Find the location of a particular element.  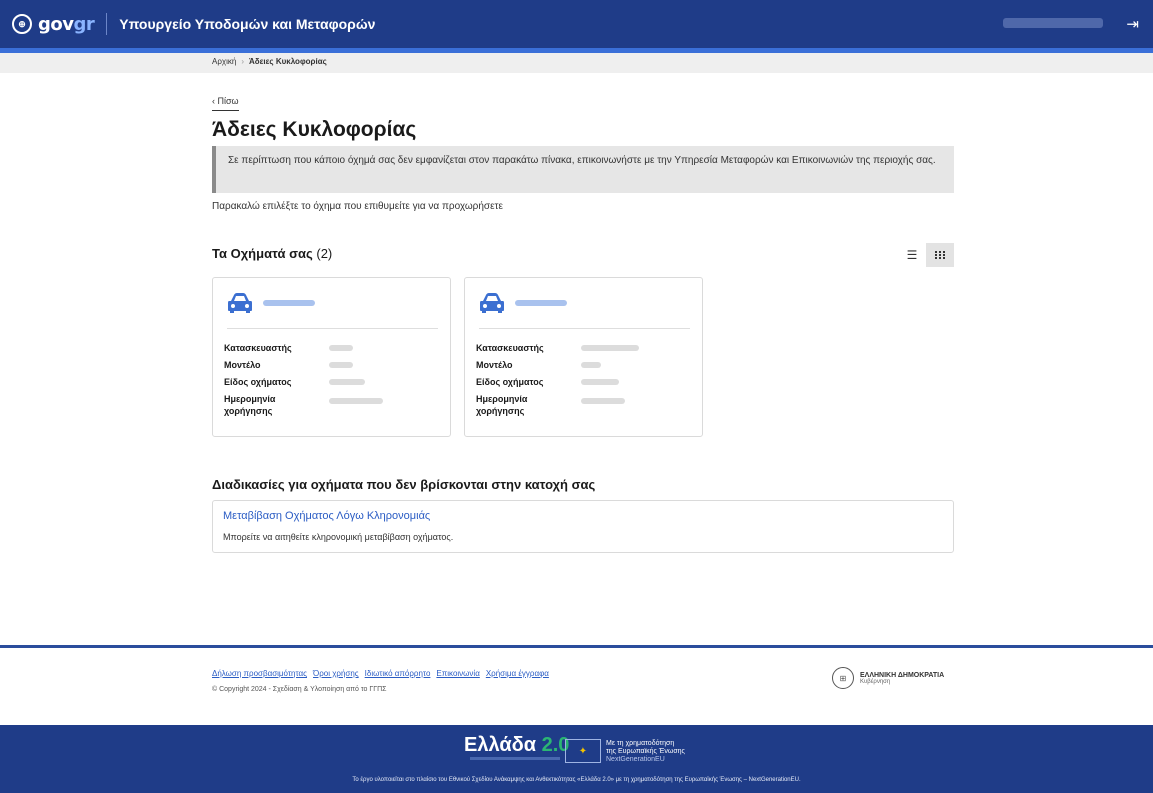

logout-icon: ⇥ is located at coordinates (1132, 24).